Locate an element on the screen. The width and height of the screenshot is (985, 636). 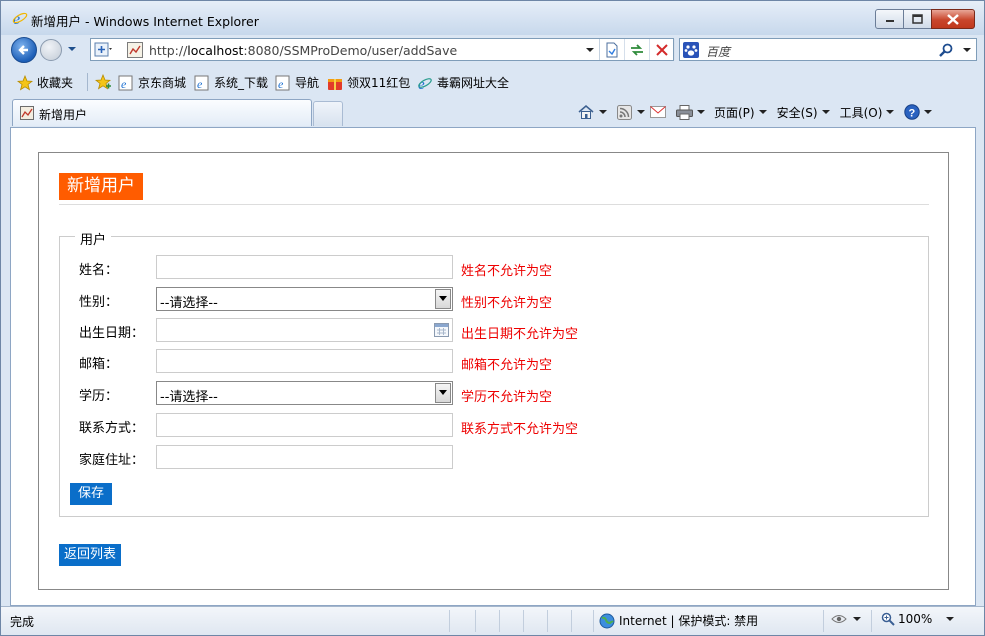
email-input is located at coordinates (304, 361).